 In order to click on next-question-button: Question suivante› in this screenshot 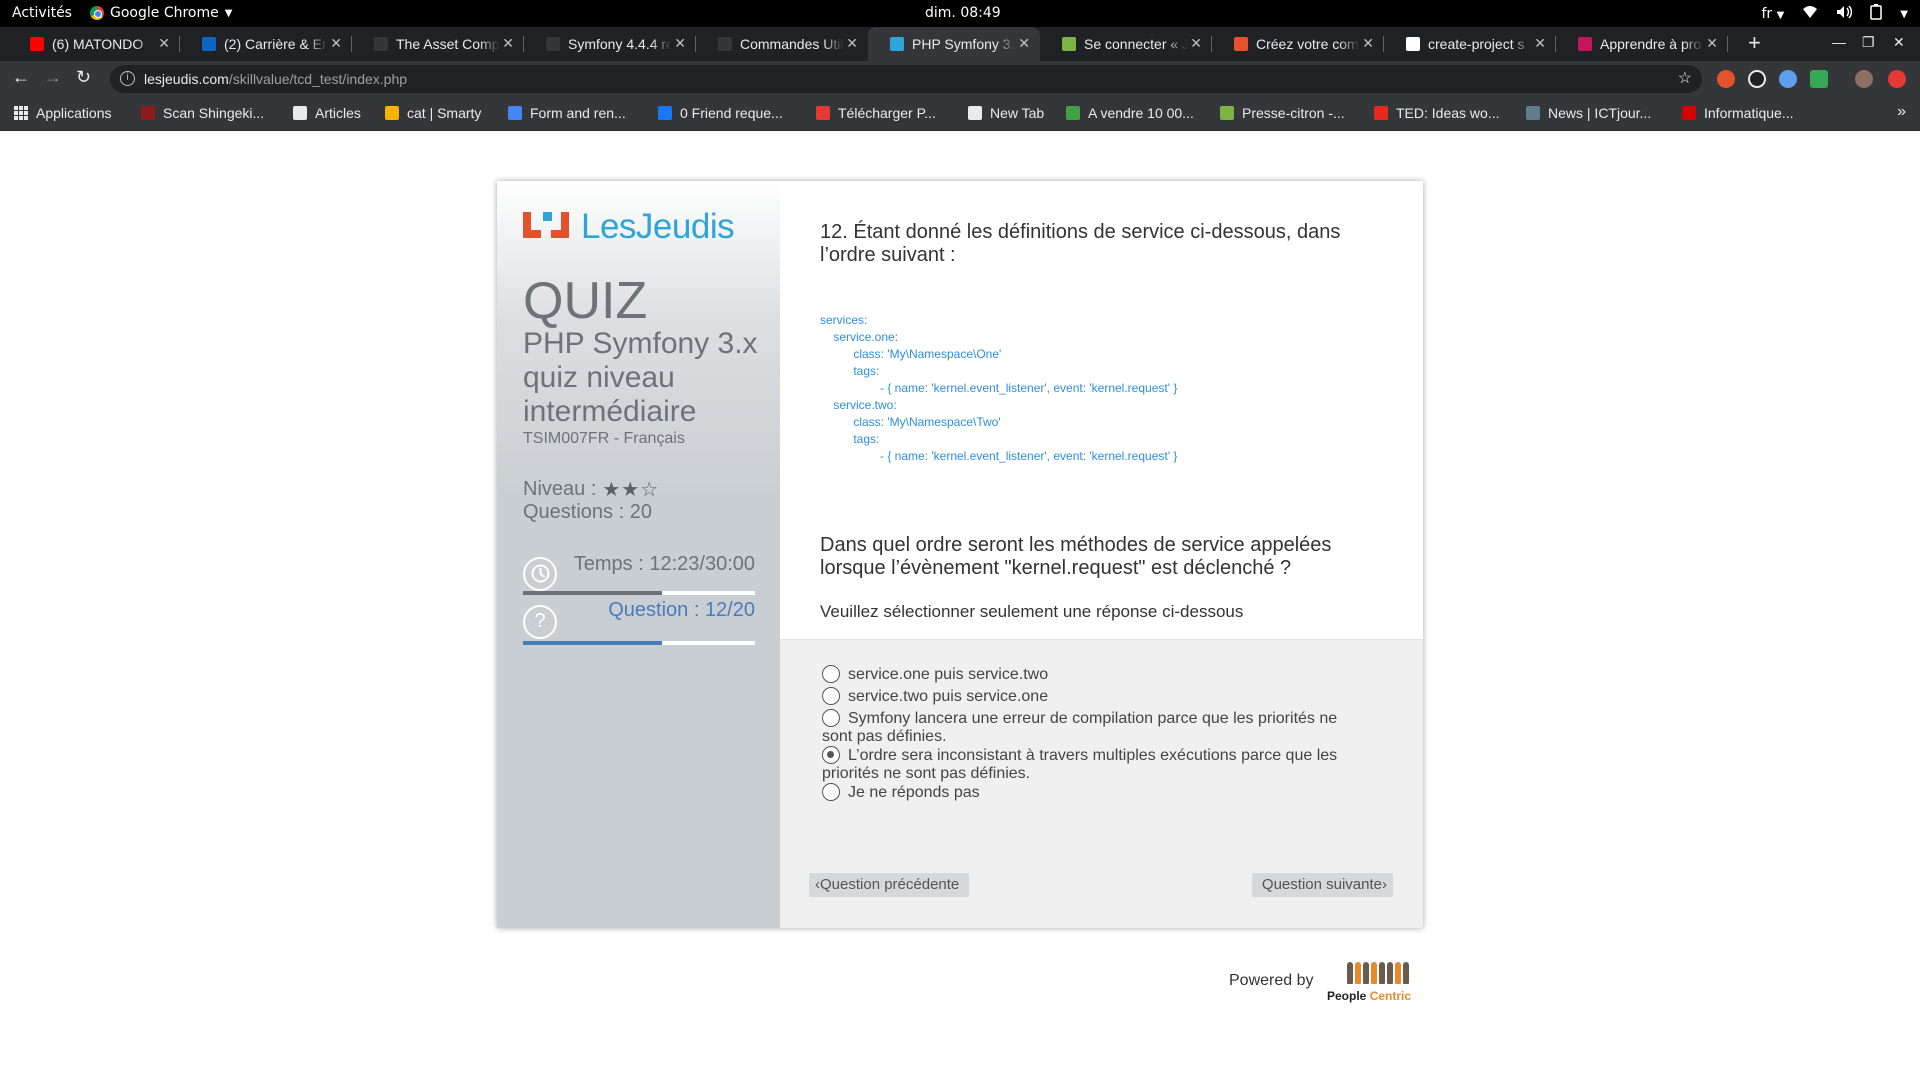, I will do `click(1322, 885)`.